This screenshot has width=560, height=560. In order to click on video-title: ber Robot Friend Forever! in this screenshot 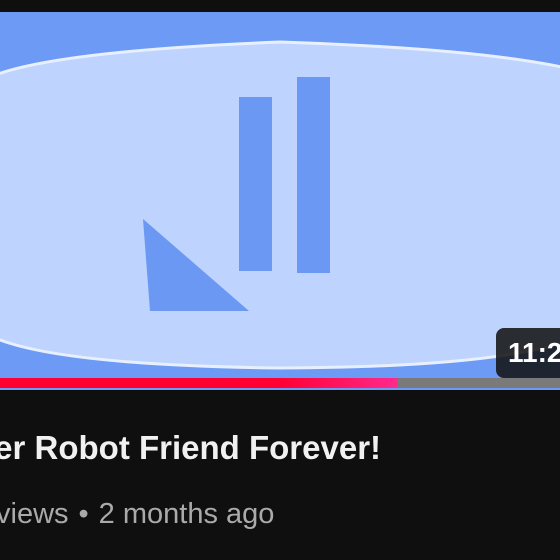, I will do `click(280, 448)`.